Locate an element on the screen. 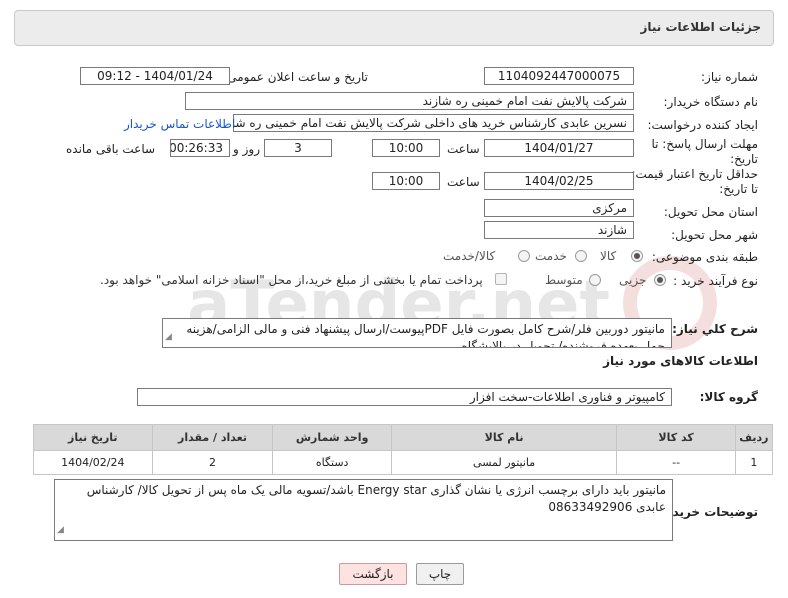 The height and width of the screenshot is (598, 788). goods-info-title: اطلاعات کالاهای مورد نیاز is located at coordinates (680, 361).